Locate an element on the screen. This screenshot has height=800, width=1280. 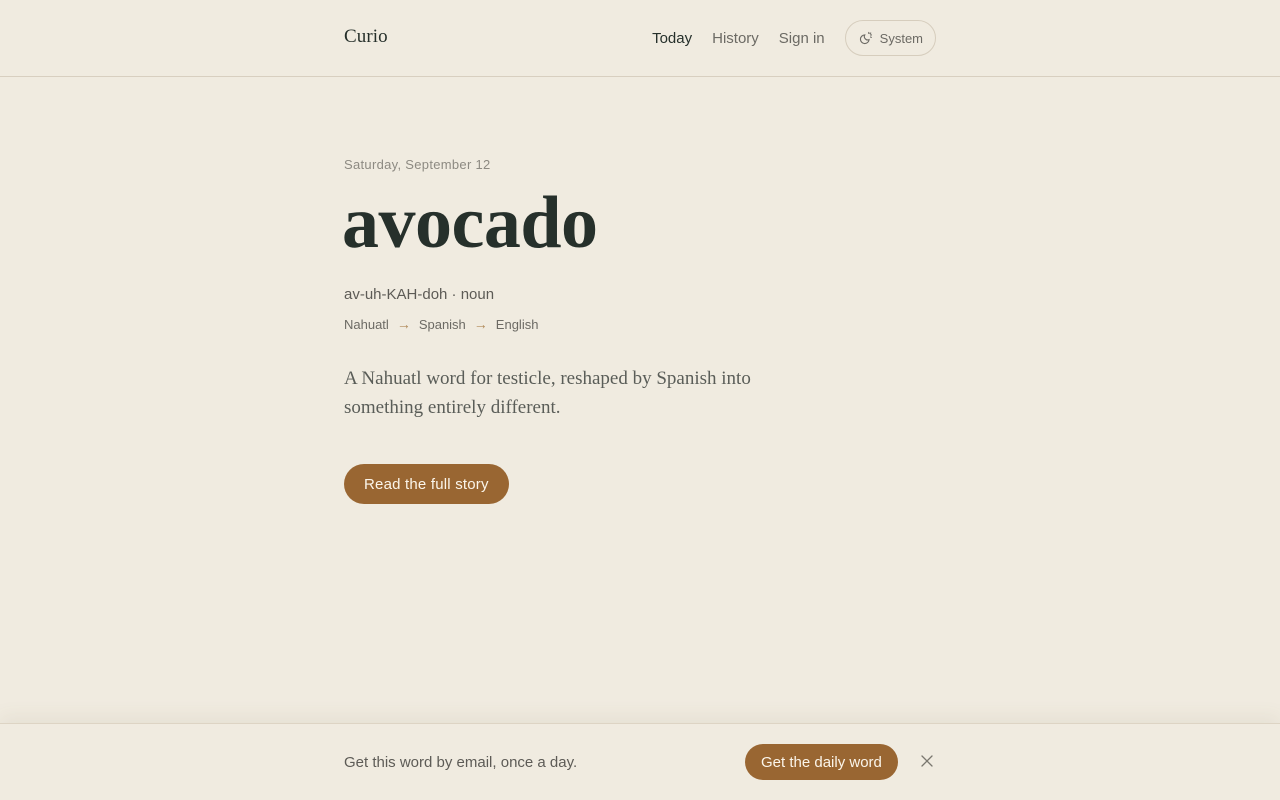
nav-sign-in: Sign in is located at coordinates (802, 38).